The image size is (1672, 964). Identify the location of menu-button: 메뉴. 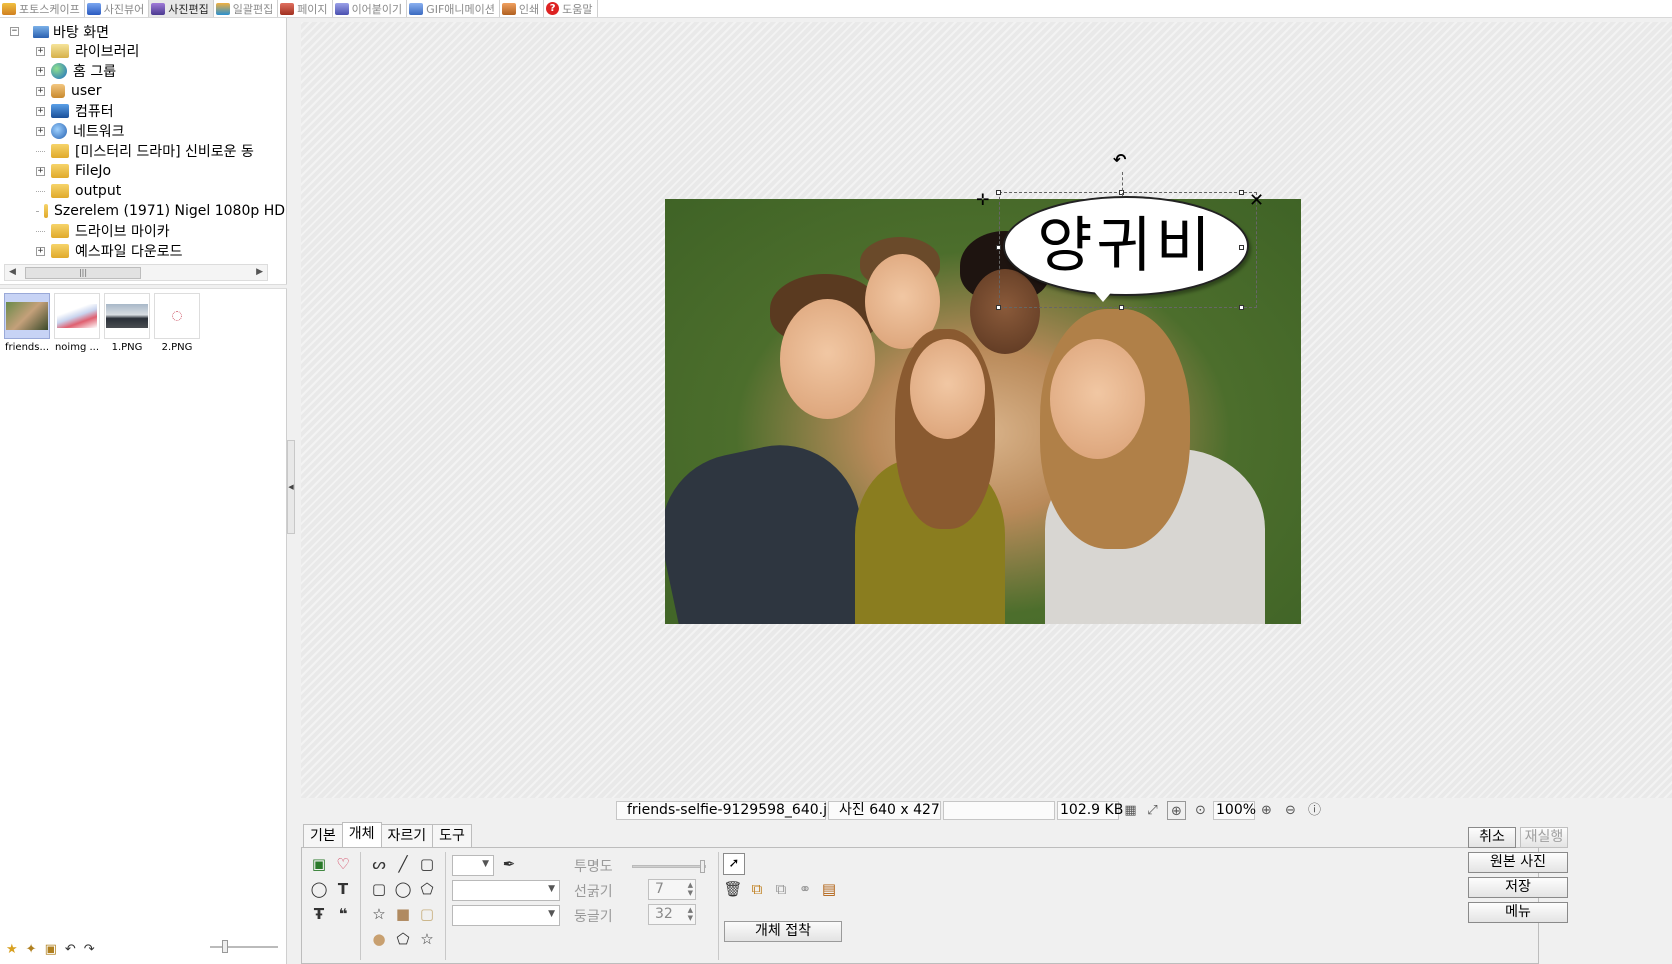
(1518, 912).